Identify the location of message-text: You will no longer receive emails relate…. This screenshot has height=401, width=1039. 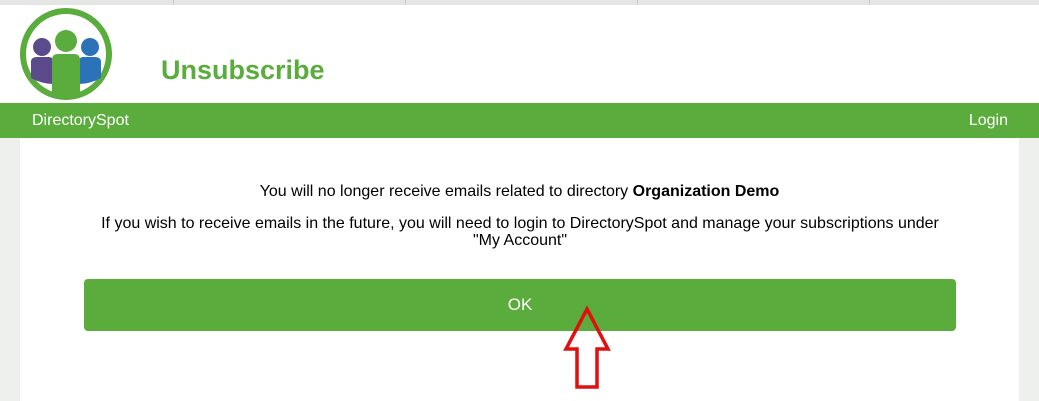
(446, 191).